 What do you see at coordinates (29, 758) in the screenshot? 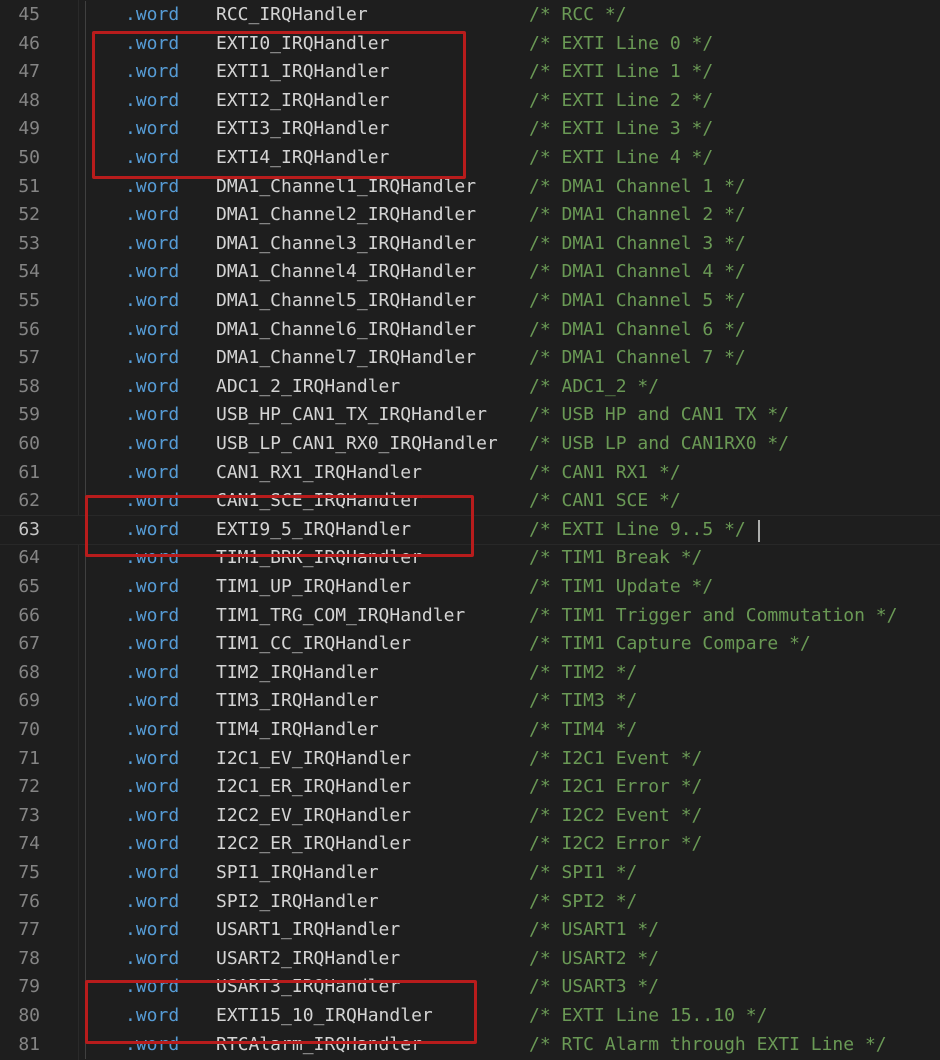
I see `line-number: 71` at bounding box center [29, 758].